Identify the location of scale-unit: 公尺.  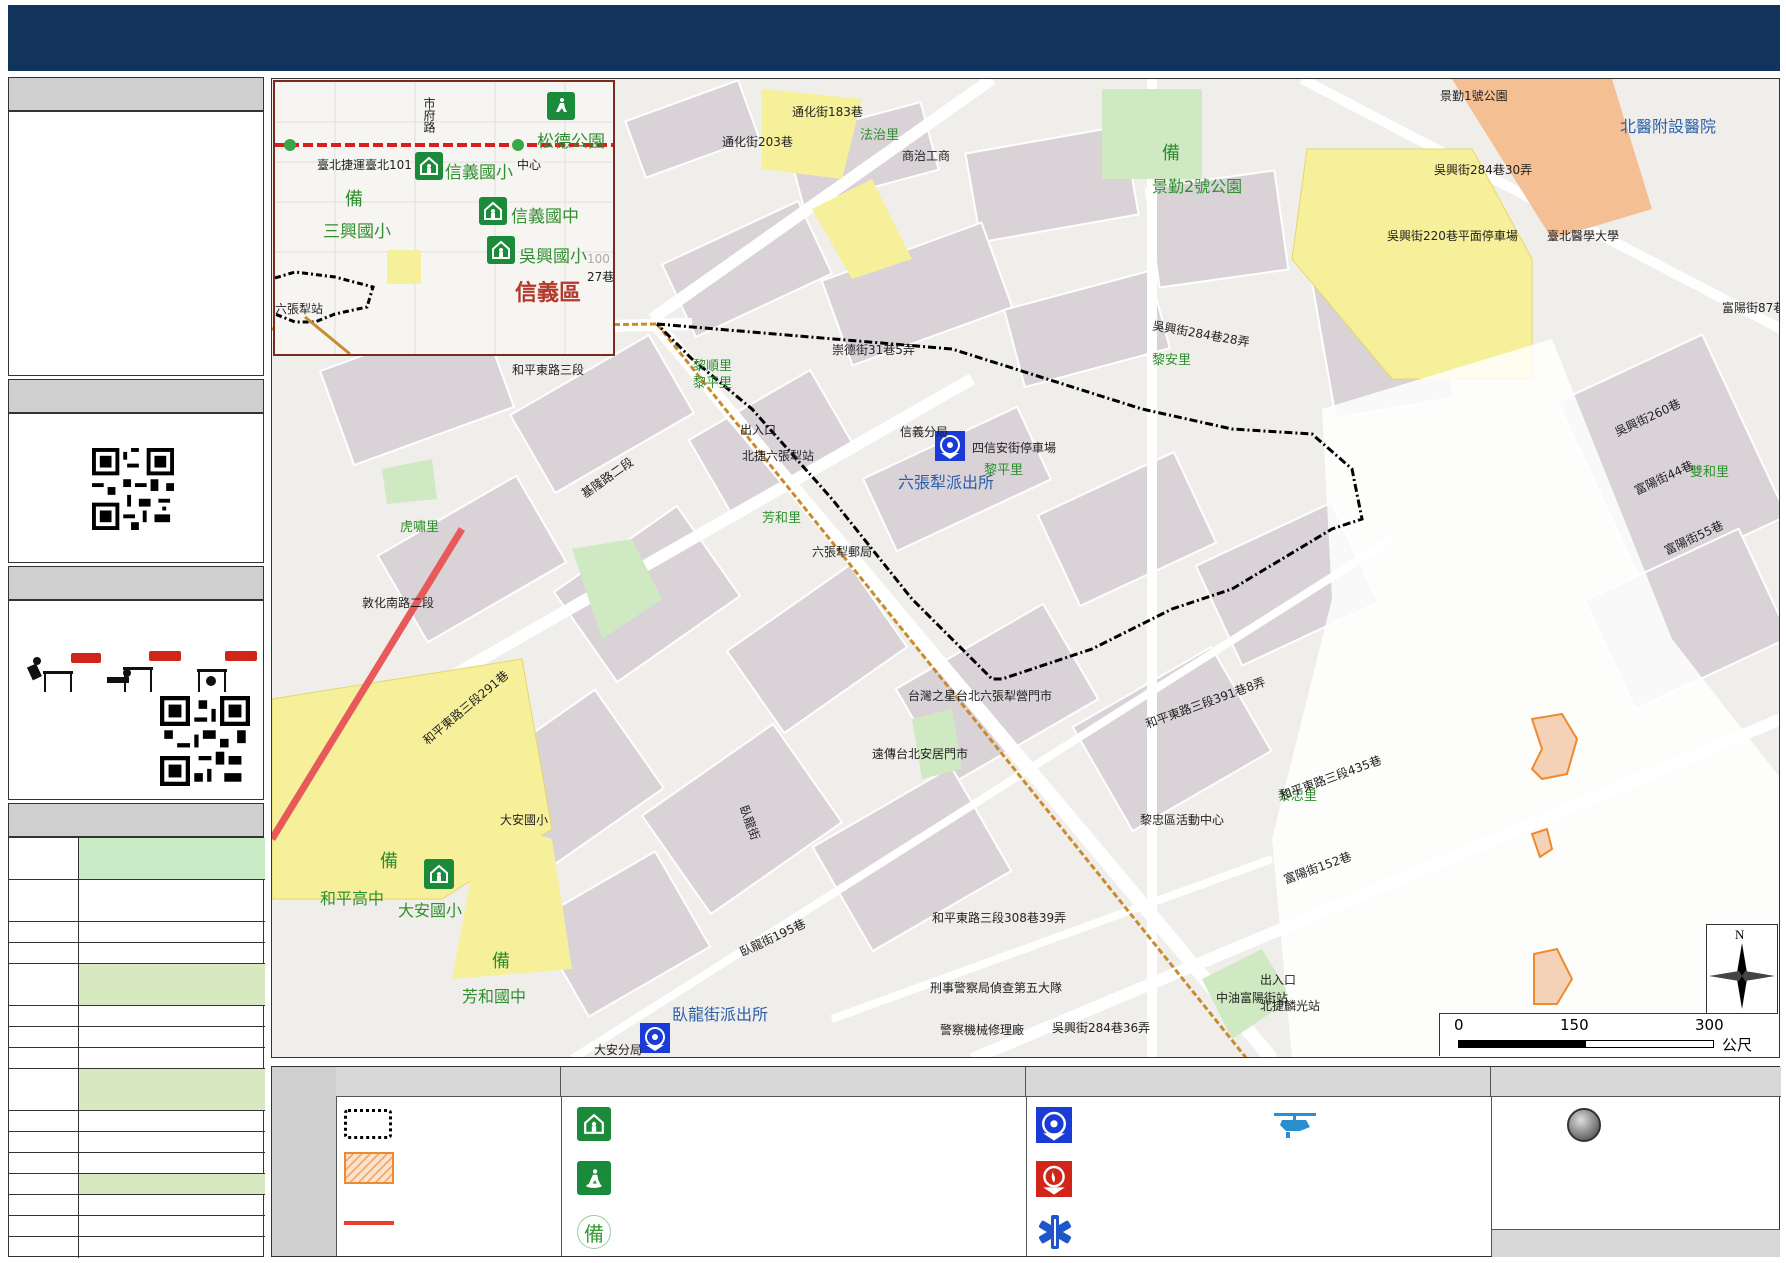
(1737, 1045).